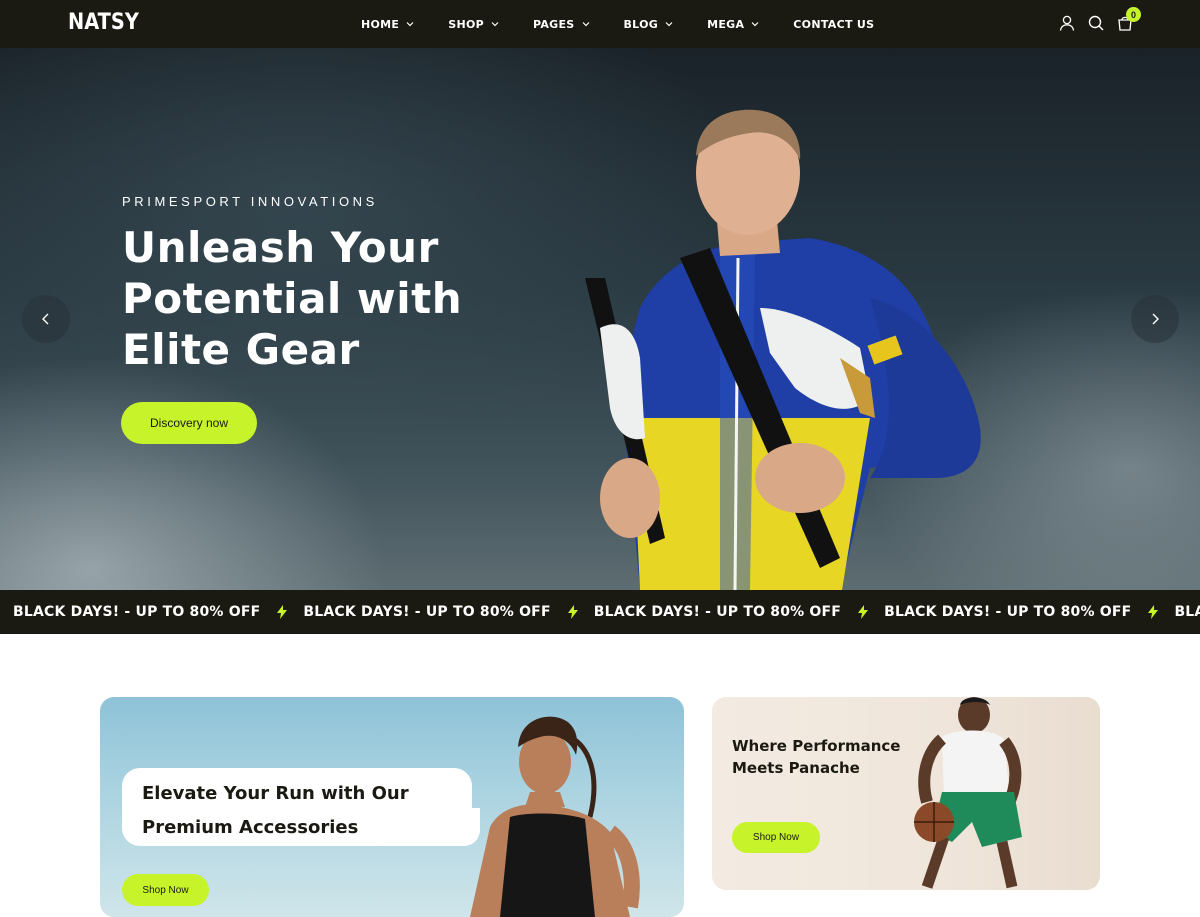  I want to click on slider-next-button, so click(1155, 319).